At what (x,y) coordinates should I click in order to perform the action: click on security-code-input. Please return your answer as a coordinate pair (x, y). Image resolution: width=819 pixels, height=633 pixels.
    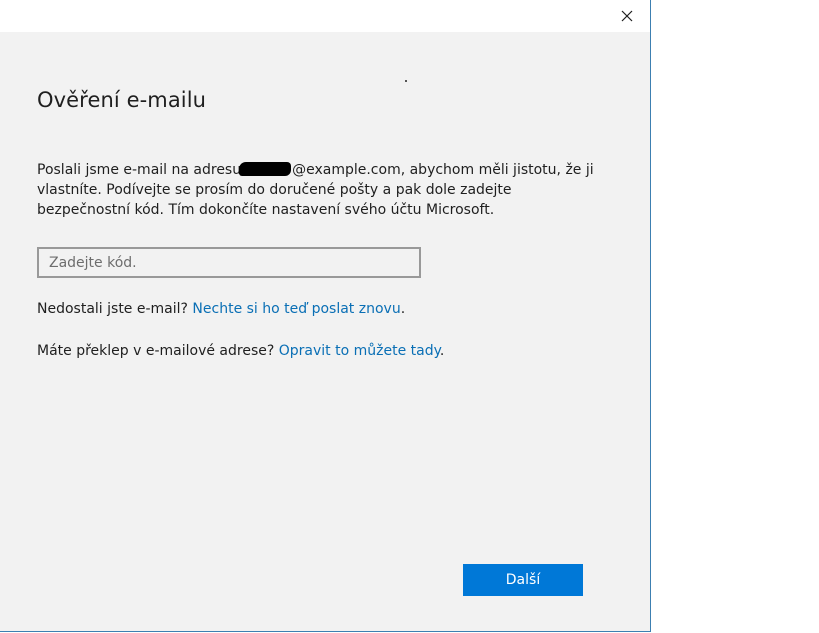
    Looking at the image, I should click on (229, 262).